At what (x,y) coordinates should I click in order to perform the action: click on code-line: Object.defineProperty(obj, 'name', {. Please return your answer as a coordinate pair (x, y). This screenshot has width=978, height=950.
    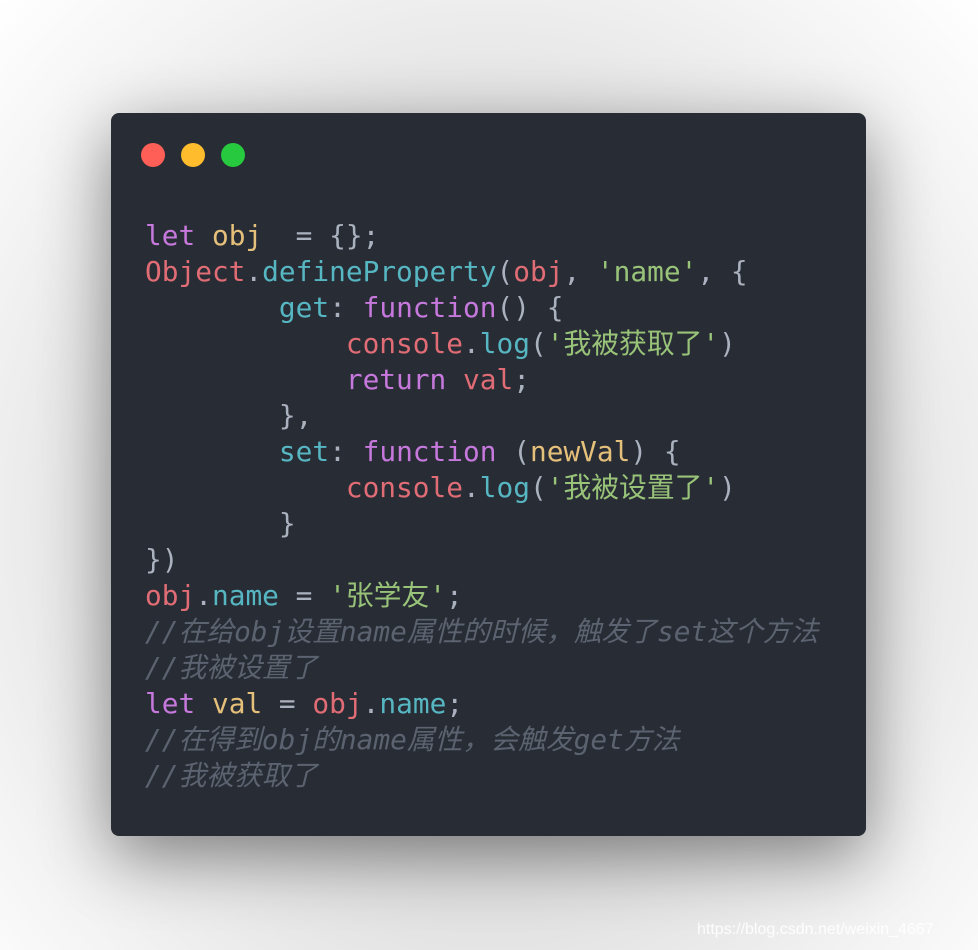
    Looking at the image, I should click on (481, 272).